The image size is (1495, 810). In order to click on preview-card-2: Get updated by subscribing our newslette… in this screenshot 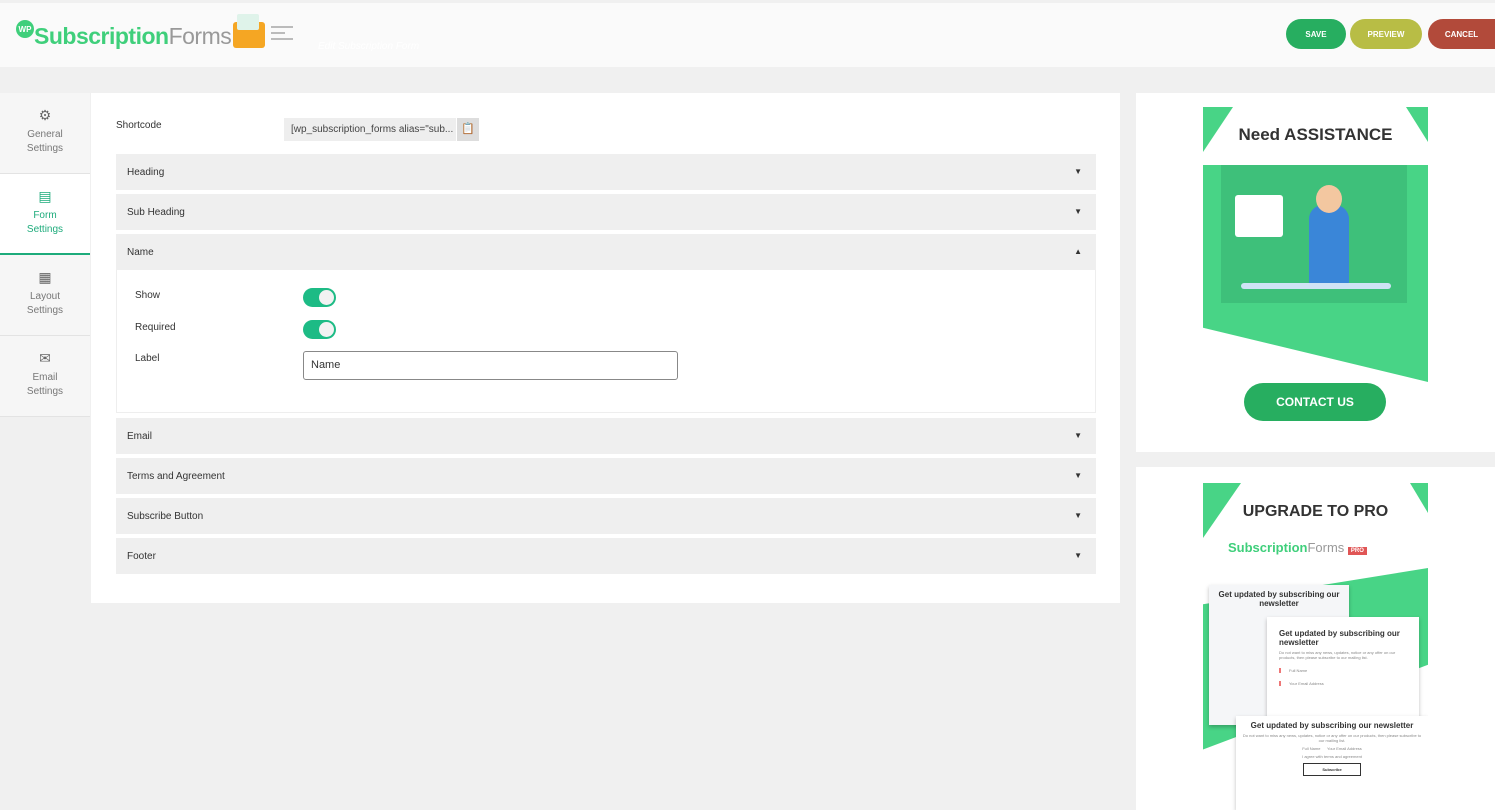, I will do `click(1343, 672)`.